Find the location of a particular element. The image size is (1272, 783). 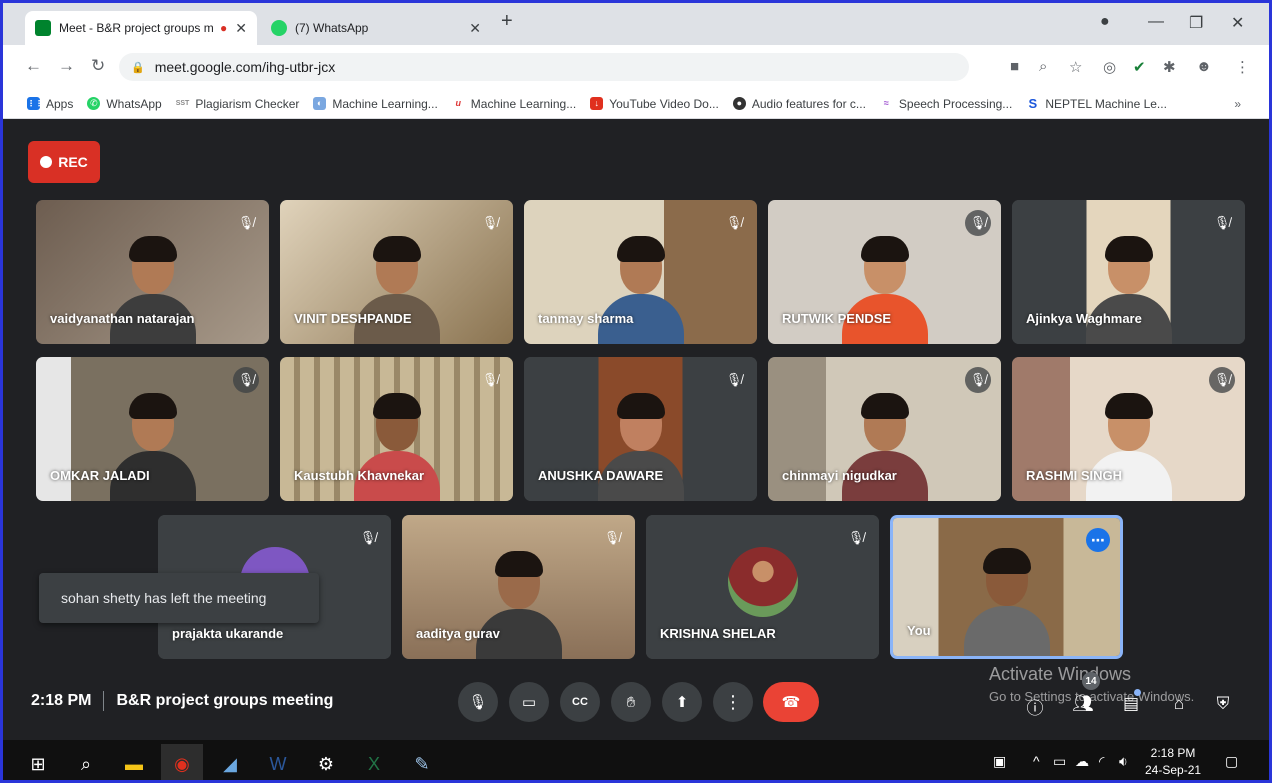

participant-name: You is located at coordinates (919, 630).